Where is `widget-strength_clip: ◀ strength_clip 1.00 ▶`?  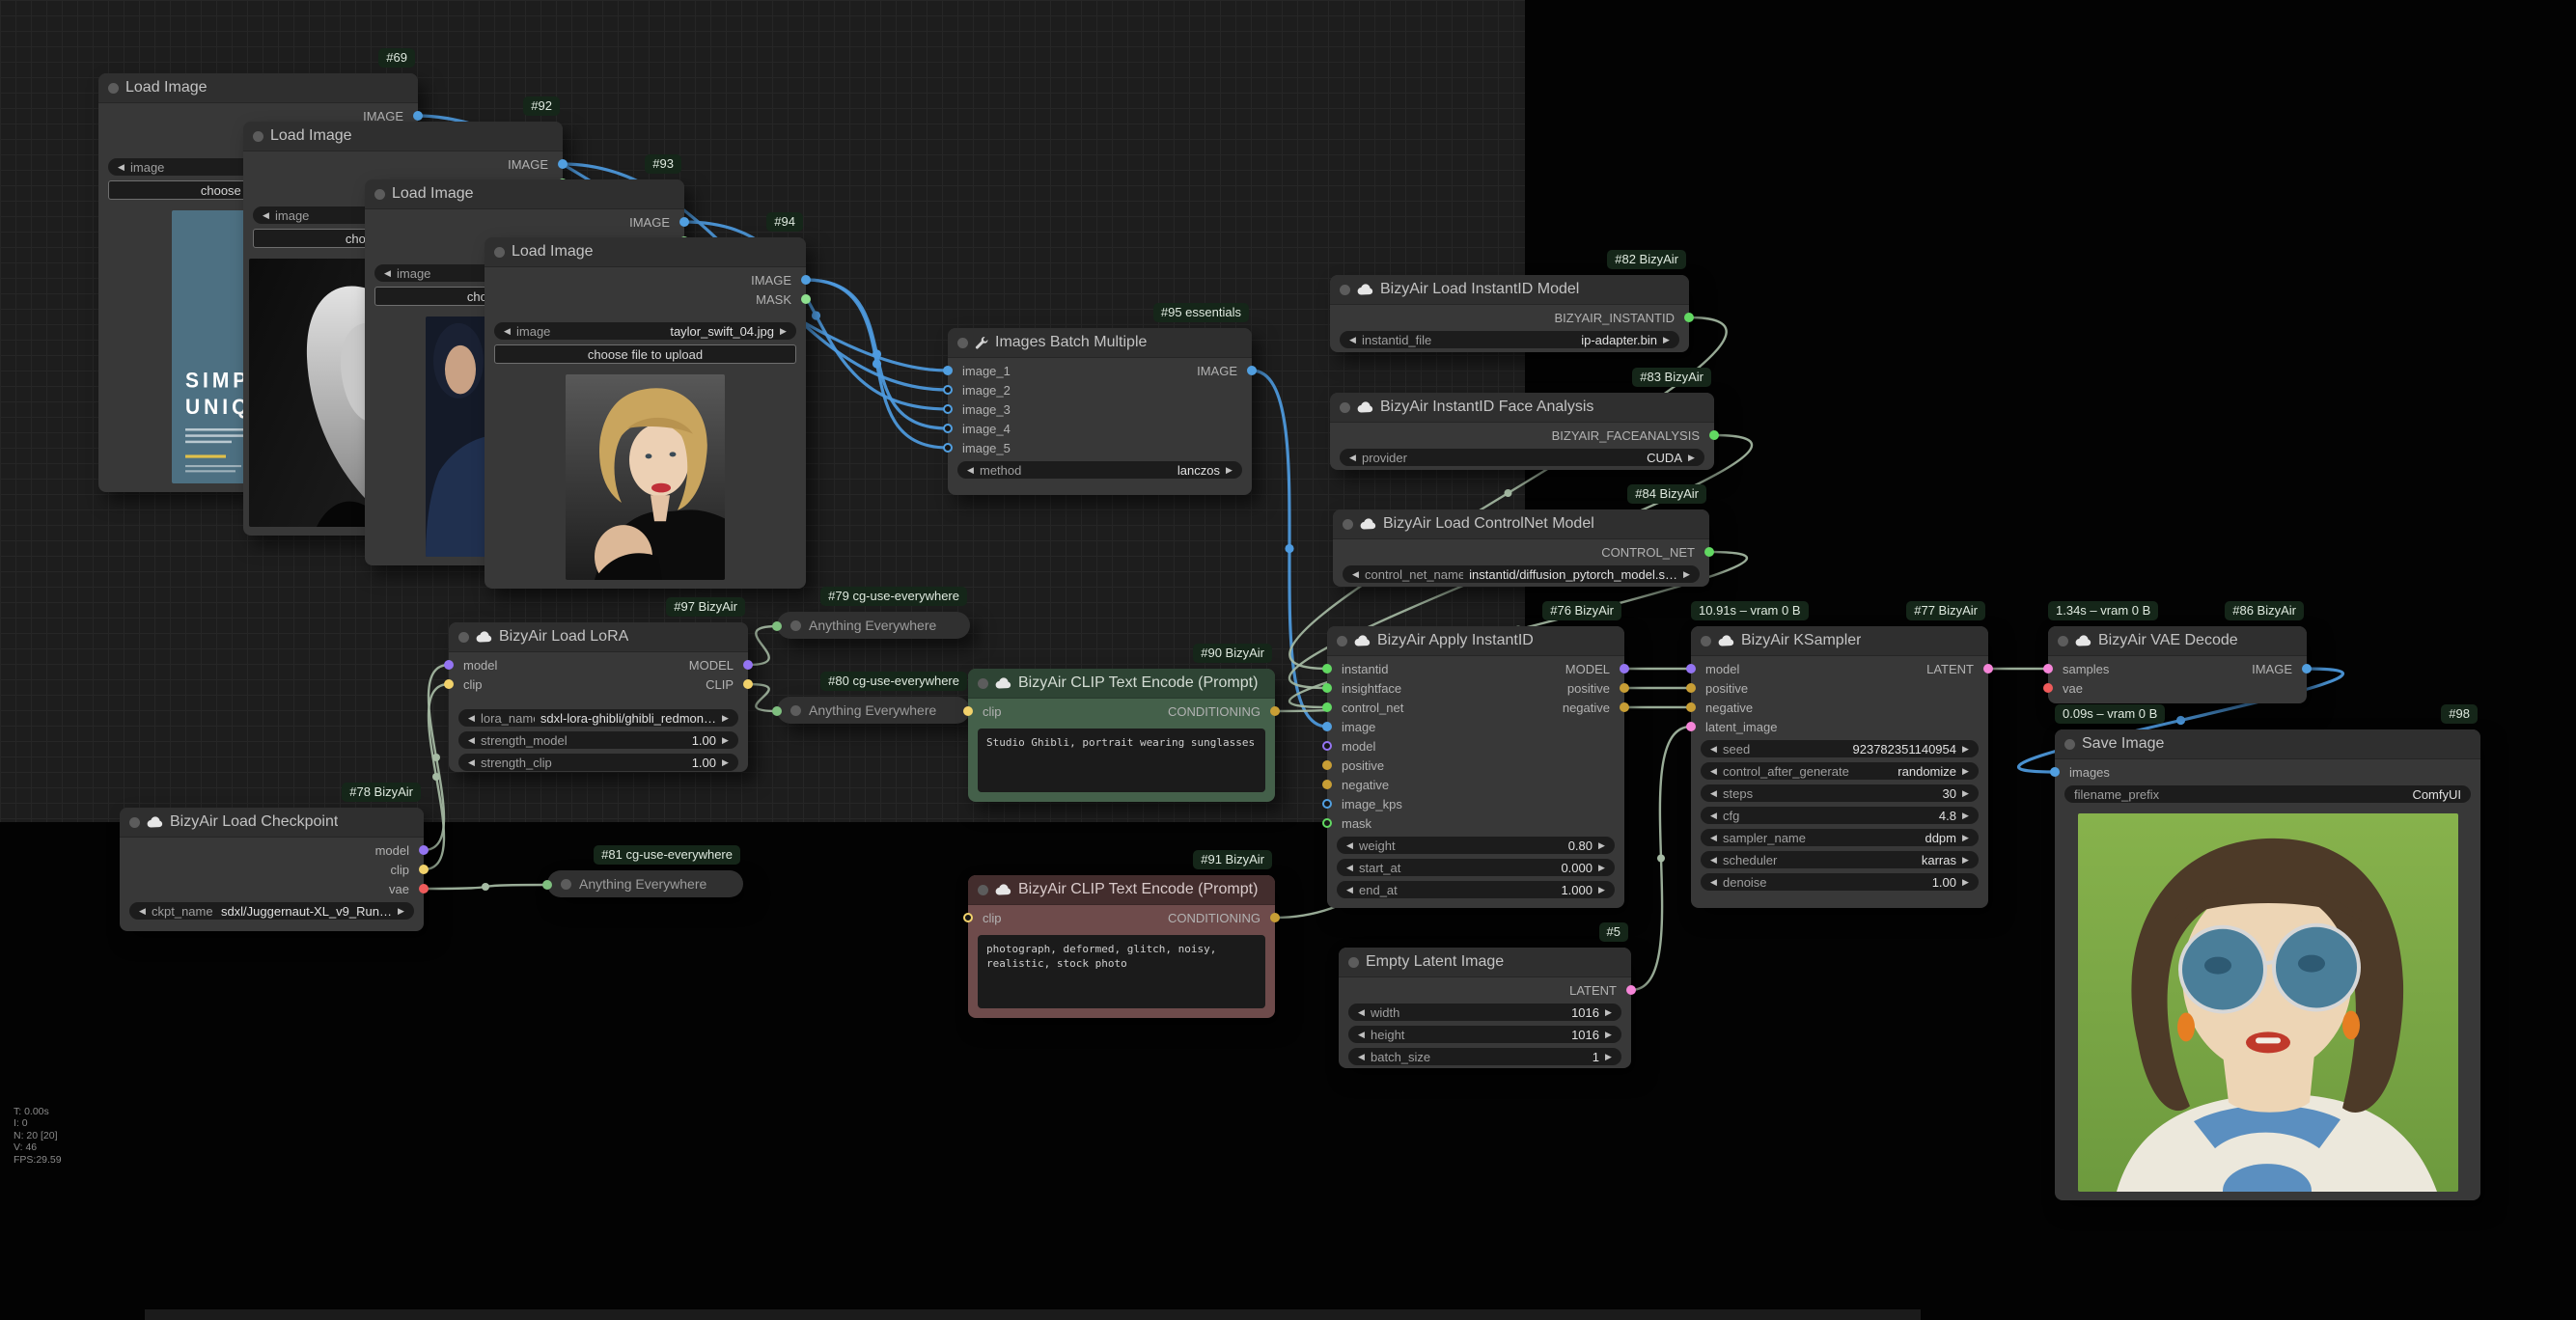
widget-strength_clip: ◀ strength_clip 1.00 ▶ is located at coordinates (598, 762).